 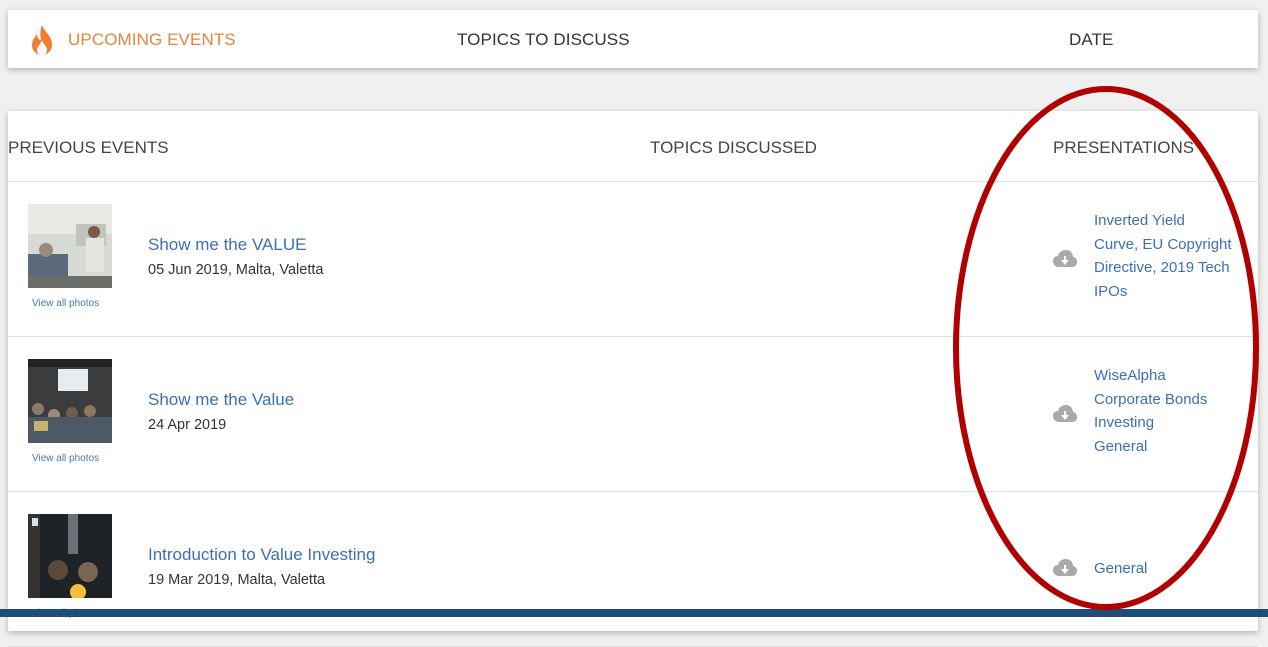 I want to click on previous-events-header: PREVIOUS EVENTS, so click(x=88, y=147).